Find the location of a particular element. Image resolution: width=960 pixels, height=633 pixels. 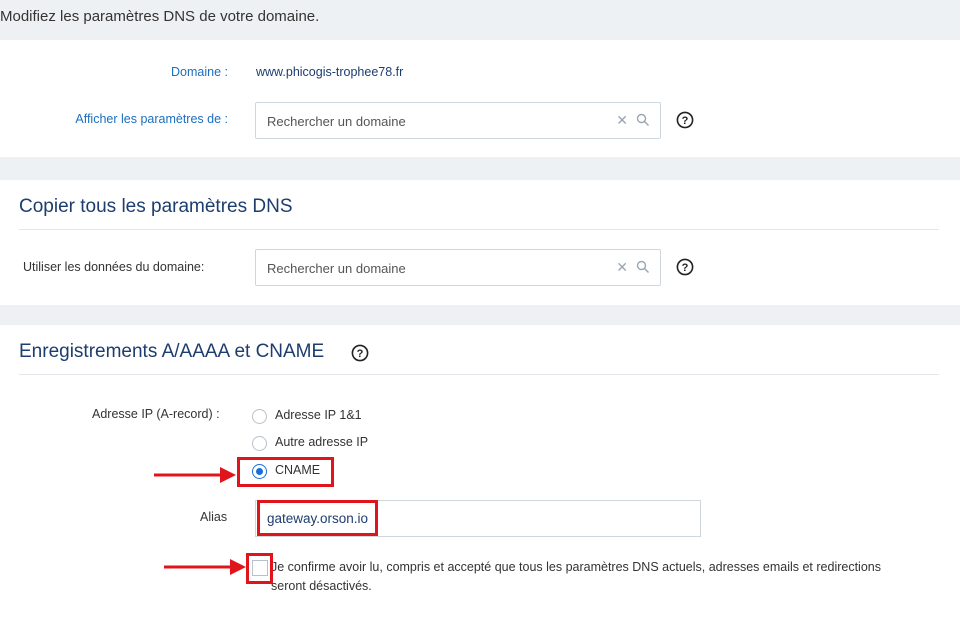

use-data-label: Utiliser les données du domaine: is located at coordinates (114, 267).